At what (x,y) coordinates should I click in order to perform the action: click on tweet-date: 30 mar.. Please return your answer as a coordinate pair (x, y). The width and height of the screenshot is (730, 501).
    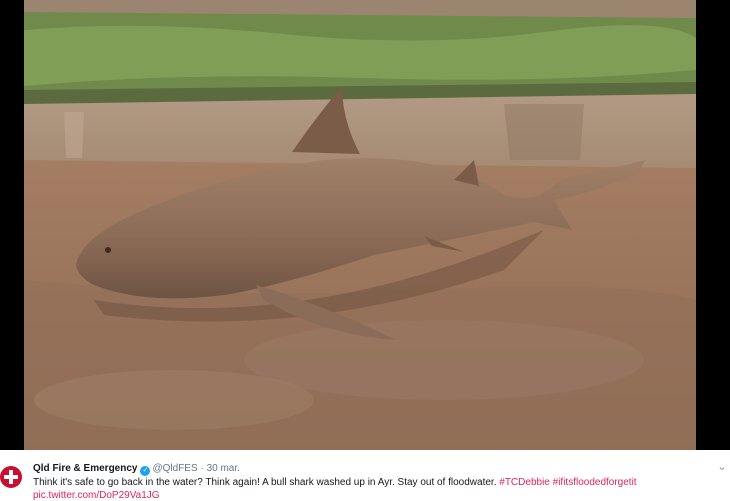
    Looking at the image, I should click on (223, 468).